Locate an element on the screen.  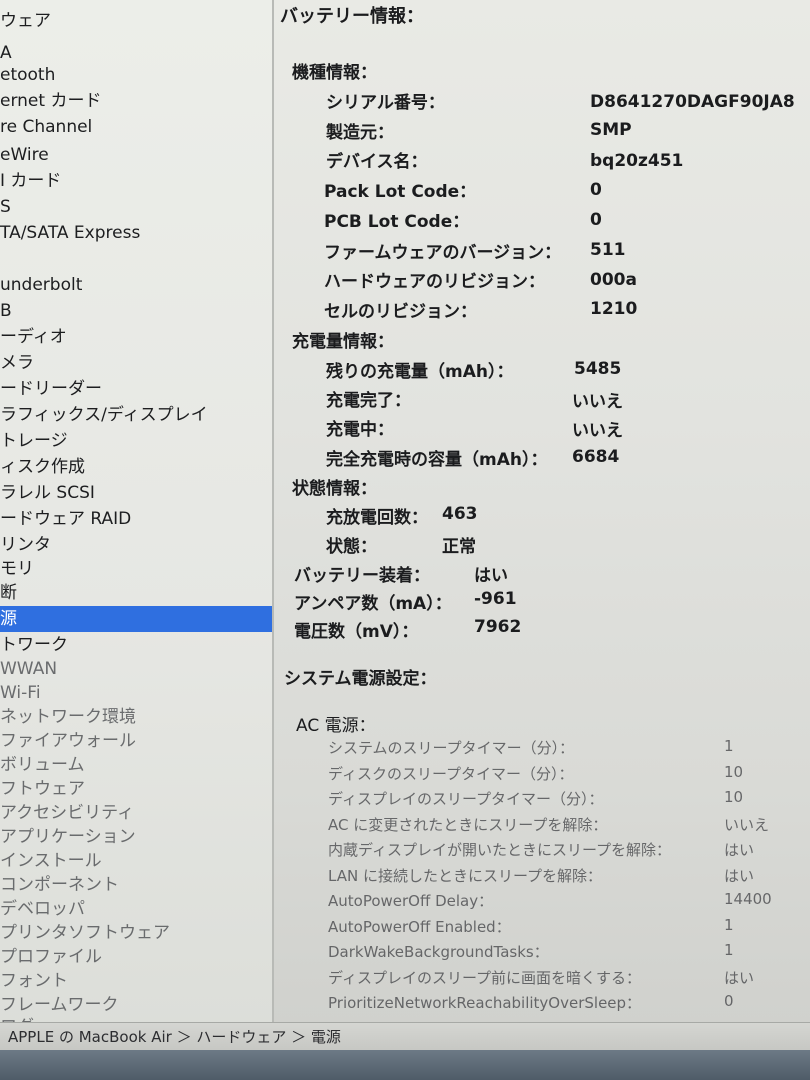
power-setting-label: LAN に接続したときにスリープを解除： is located at coordinates (465, 876).